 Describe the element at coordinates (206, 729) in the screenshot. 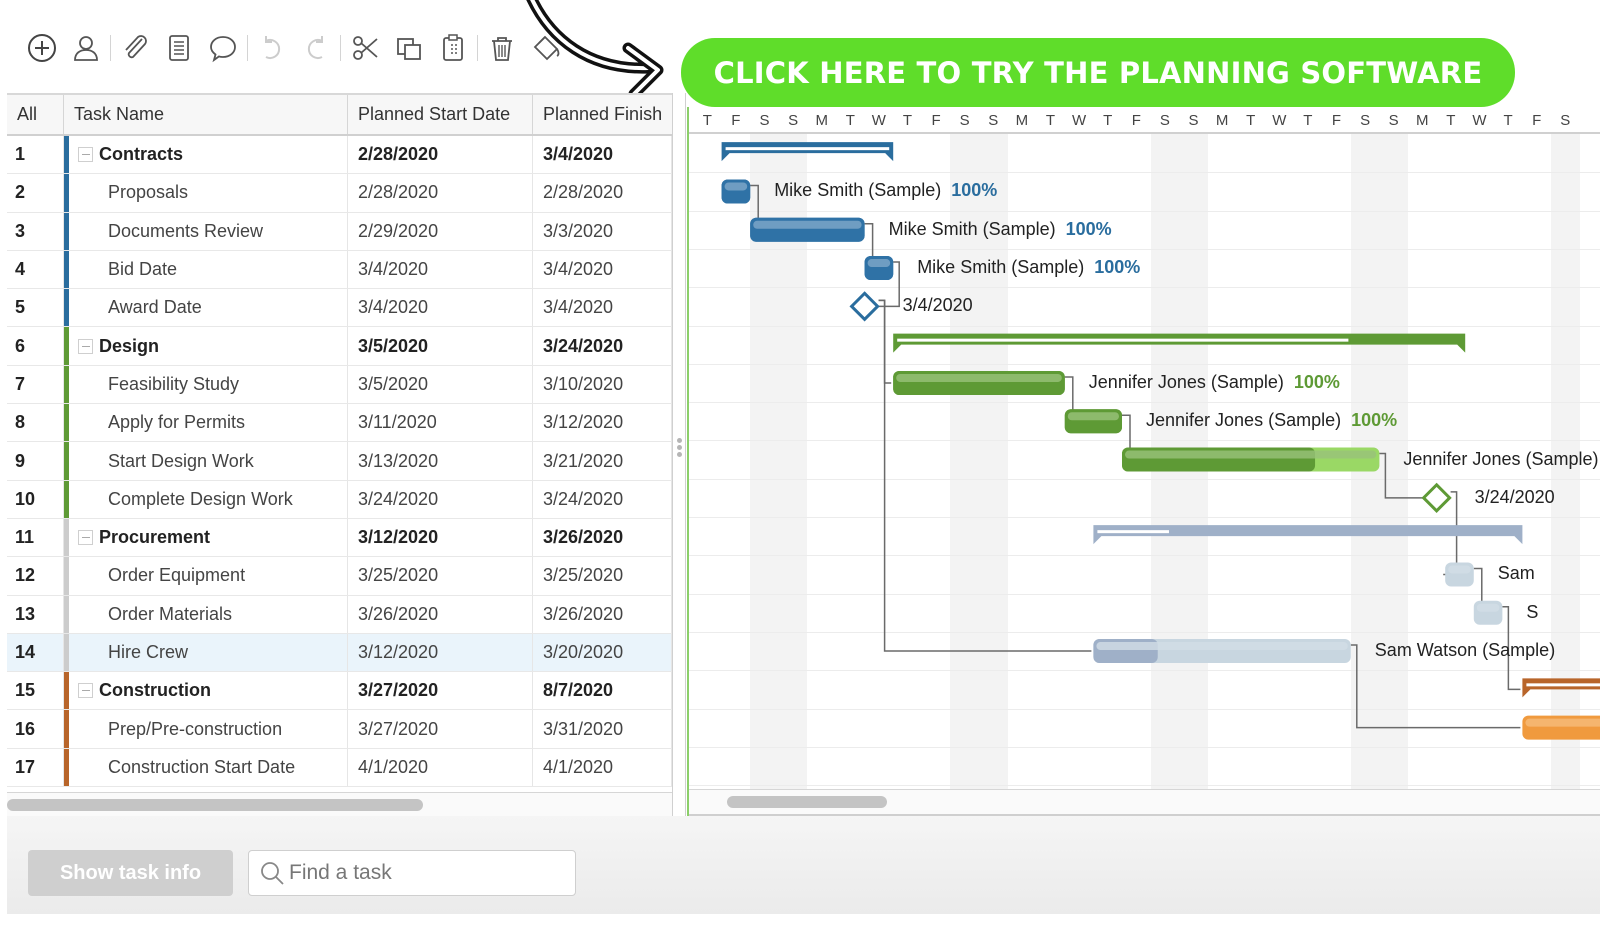

I see `task-name-cell: Prep/Pre-construction` at that location.